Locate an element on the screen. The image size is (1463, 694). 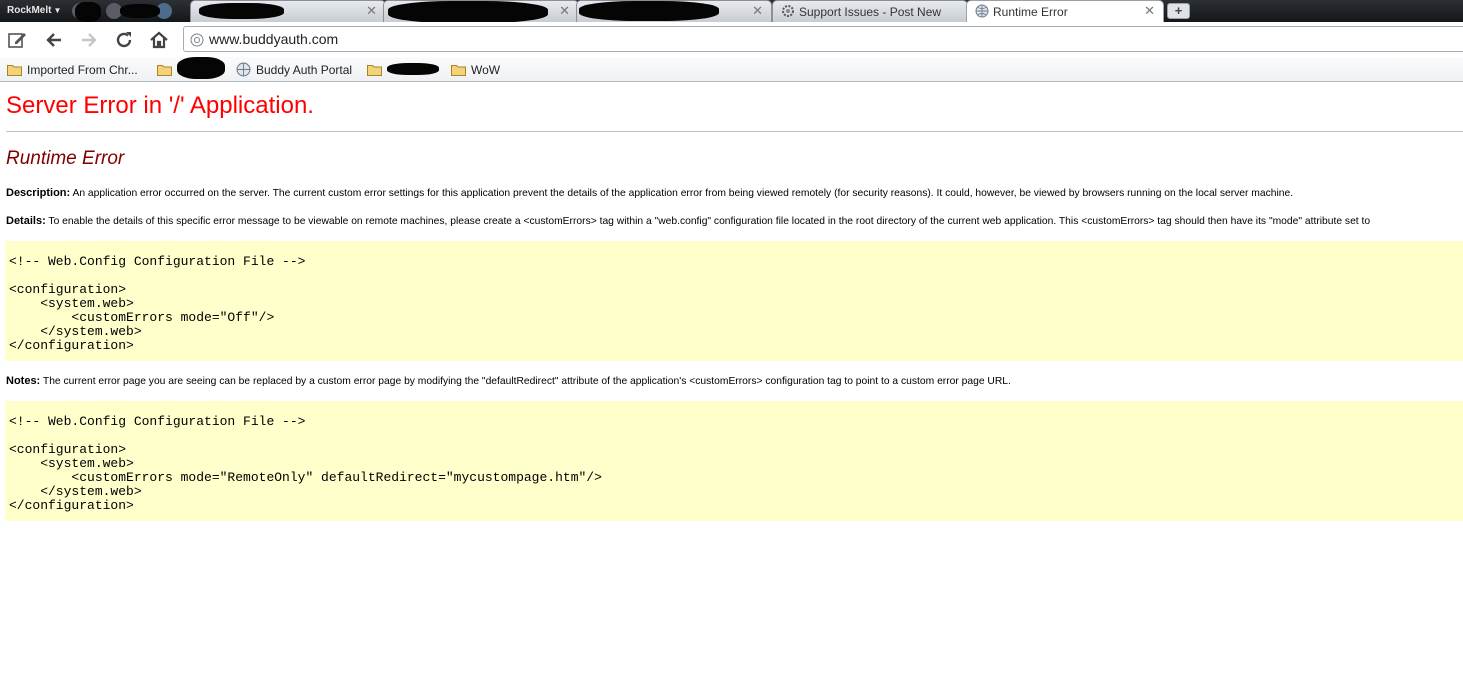
url-input is located at coordinates (809, 39).